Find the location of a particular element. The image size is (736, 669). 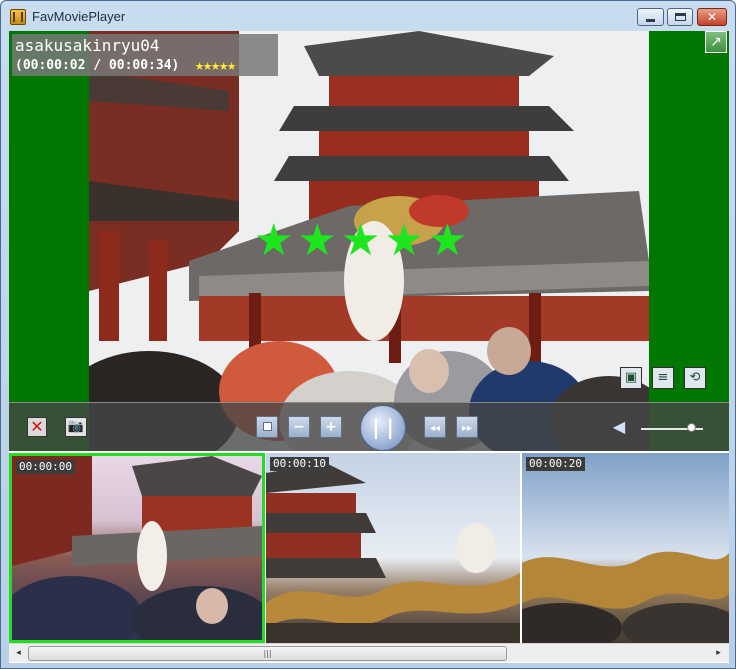

faster-button: + is located at coordinates (331, 427).